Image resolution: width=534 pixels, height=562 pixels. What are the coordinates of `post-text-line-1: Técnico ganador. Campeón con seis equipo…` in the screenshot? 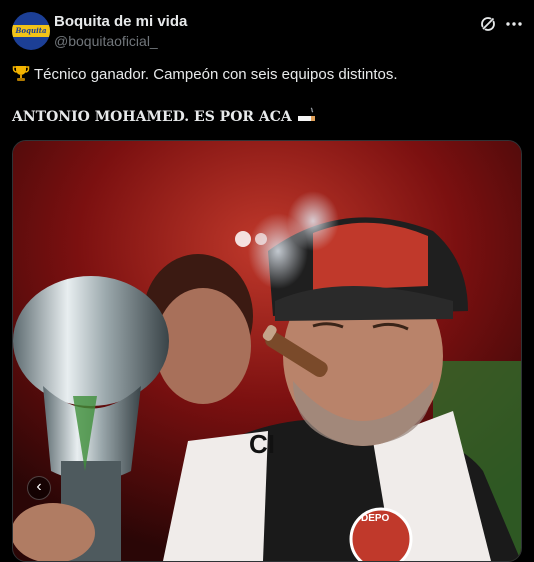 It's located at (205, 73).